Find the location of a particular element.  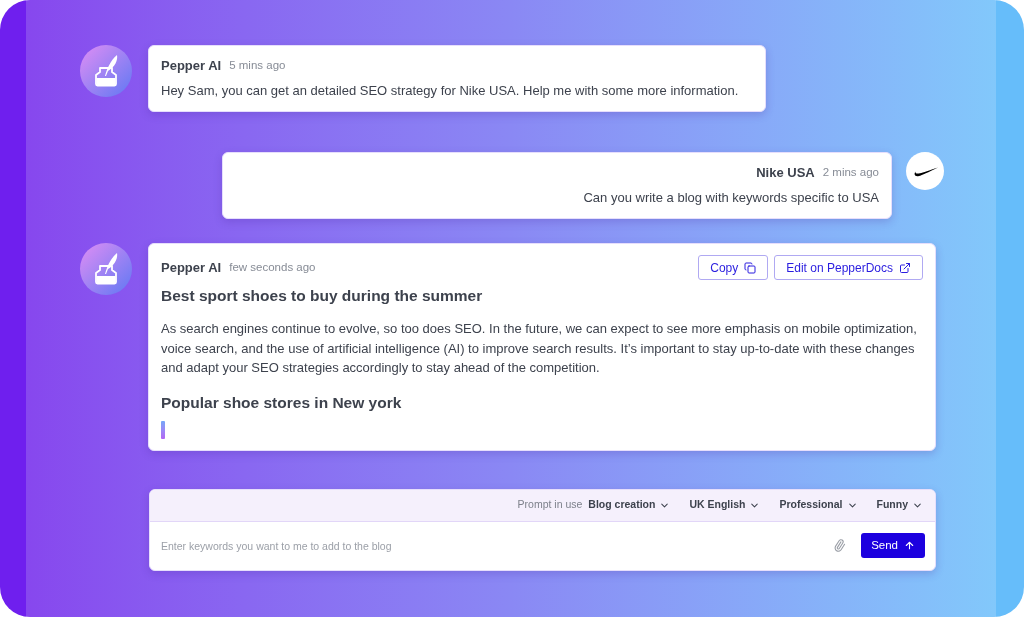

body-paragraph: As search engines continue to evolve, so too does SEO. In the future, we can expect to see more emphasis on mobile optimization, voice search, and the use of artificial intelligence (AI) to improve search results. It’s important to stay up-to-date with these changes and adapt your SEO strategies accordingly to stay ahead of the competition. is located at coordinates (539, 348).